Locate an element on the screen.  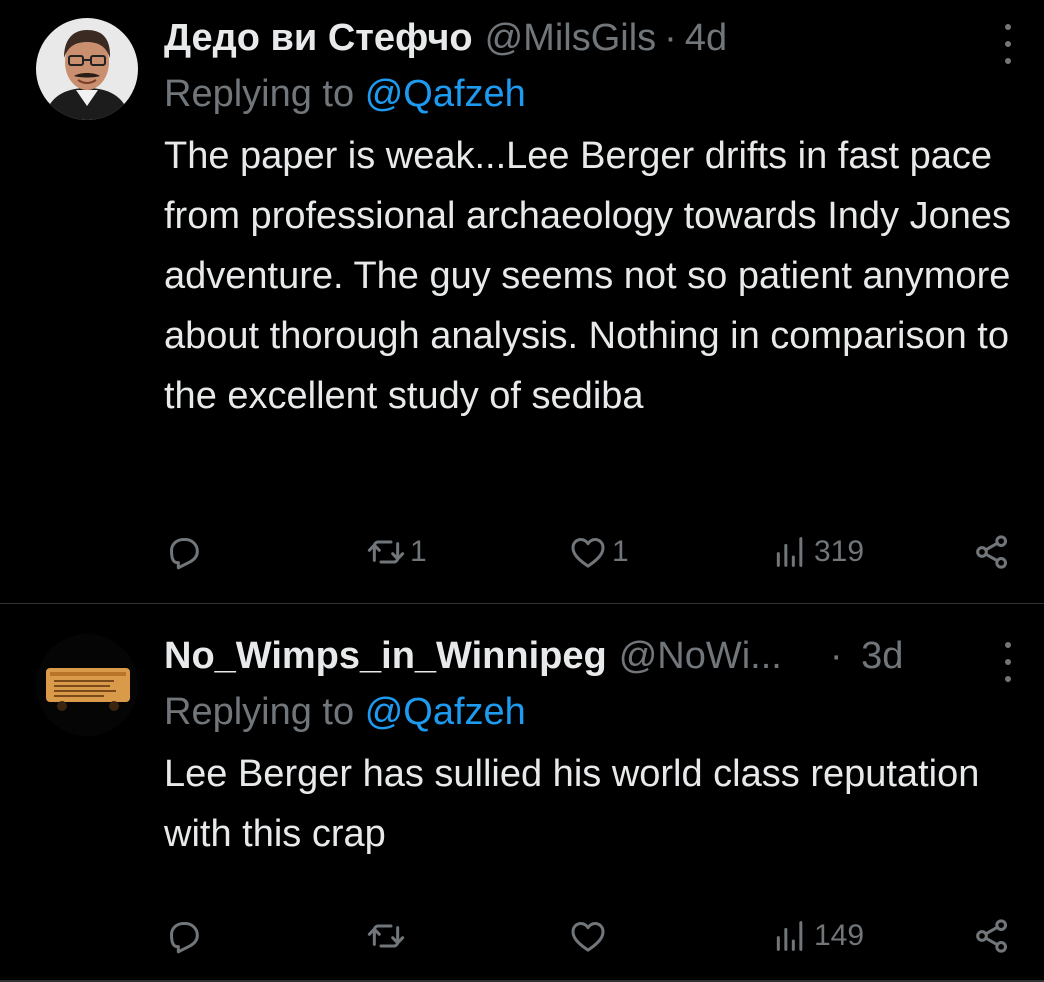
timestamp: 3d is located at coordinates (882, 656).